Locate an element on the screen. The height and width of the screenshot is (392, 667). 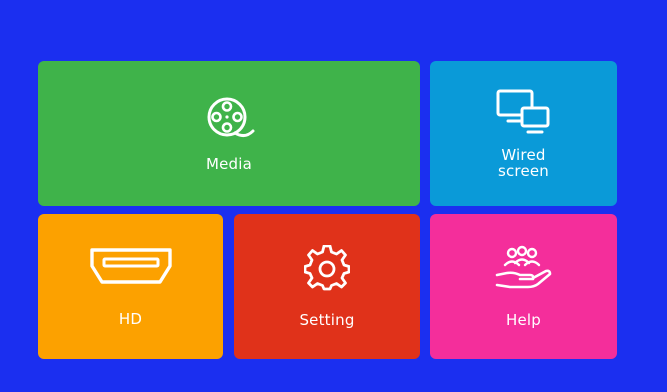
help-label: Help is located at coordinates (523, 319).